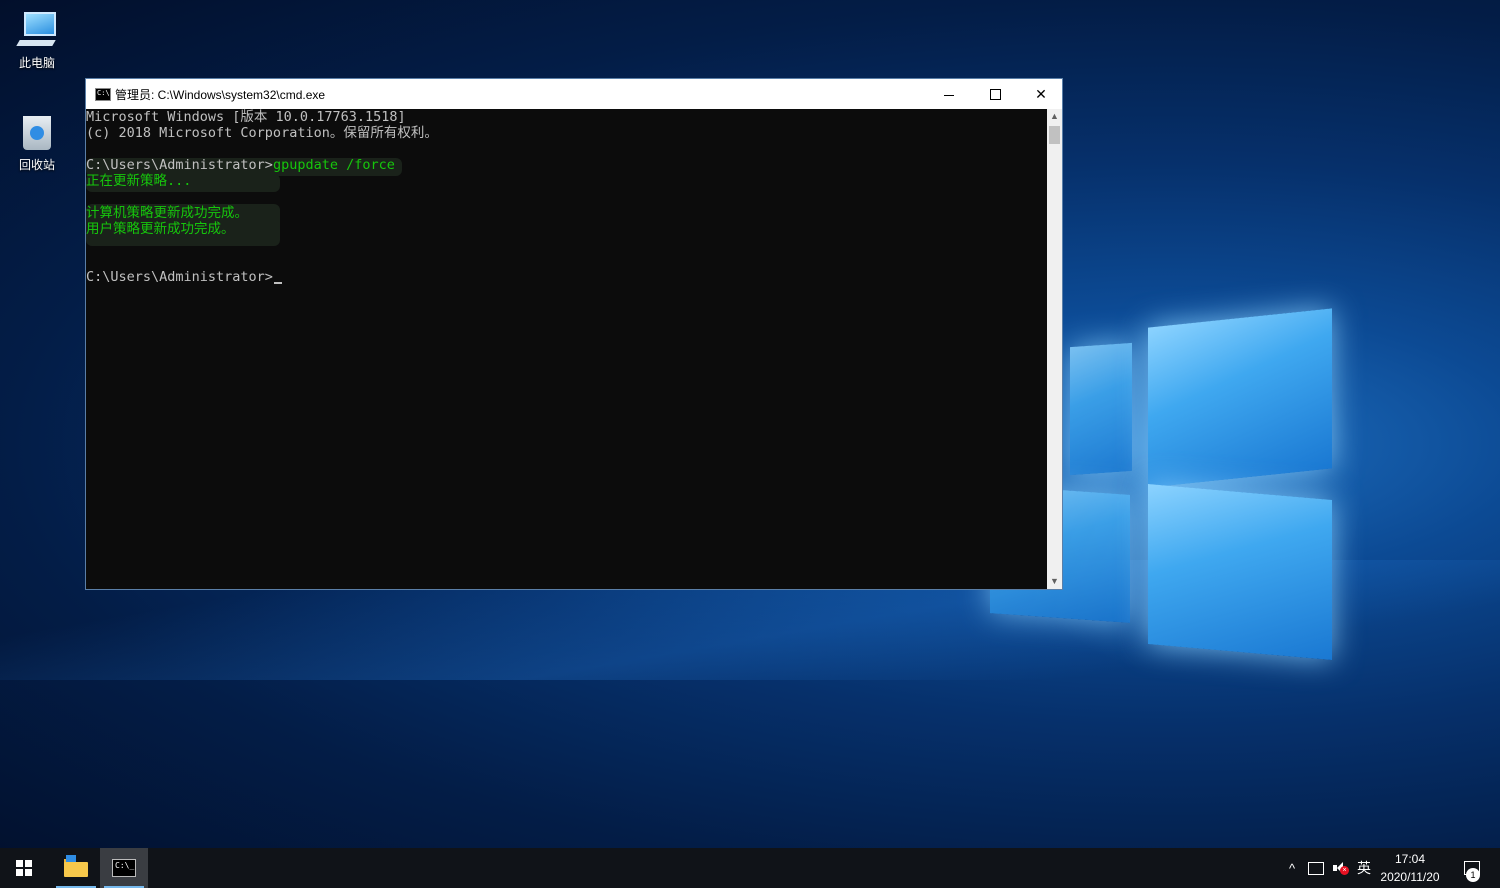  Describe the element at coordinates (1364, 868) in the screenshot. I see `input-language-indicator: 英` at that location.